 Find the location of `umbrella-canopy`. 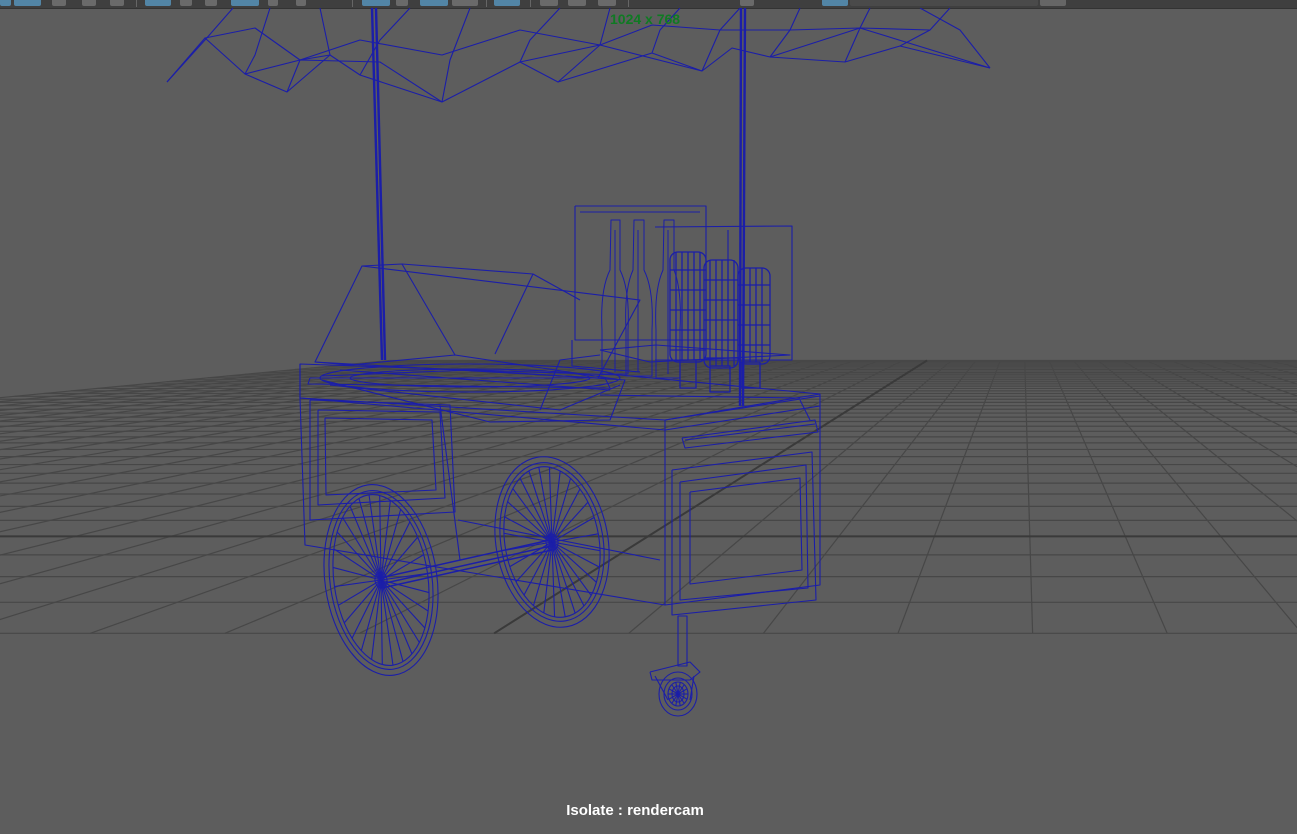

umbrella-canopy is located at coordinates (578, 55).